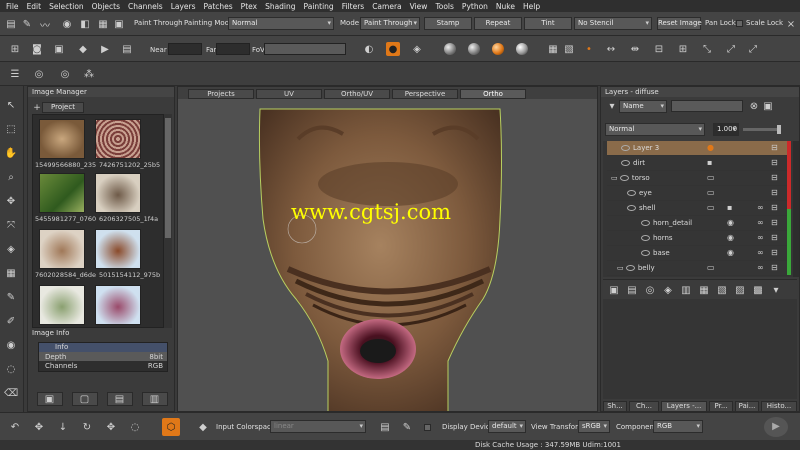 The width and height of the screenshot is (800, 450). I want to click on clear-search-icon: ⊗, so click(754, 106).